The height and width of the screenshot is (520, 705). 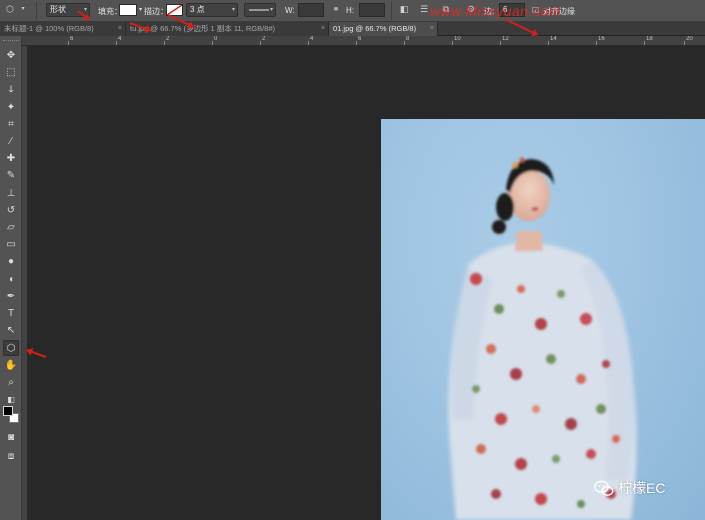 What do you see at coordinates (642, 488) in the screenshot?
I see `watermark-text: 柠檬EC` at bounding box center [642, 488].